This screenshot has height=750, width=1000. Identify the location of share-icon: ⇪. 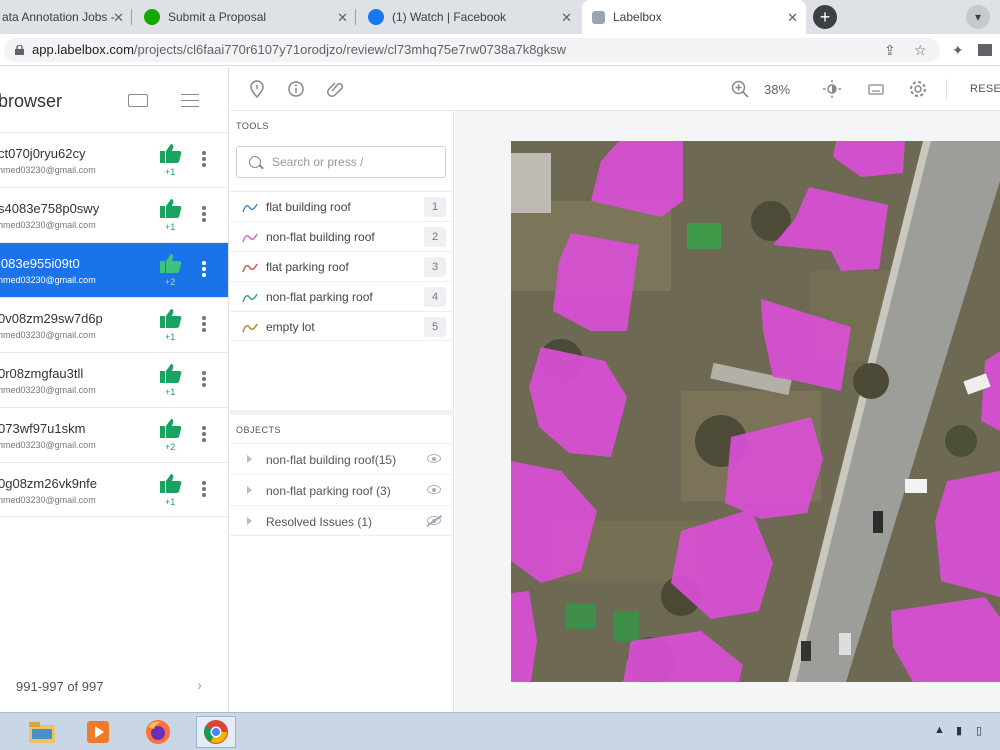
(890, 50).